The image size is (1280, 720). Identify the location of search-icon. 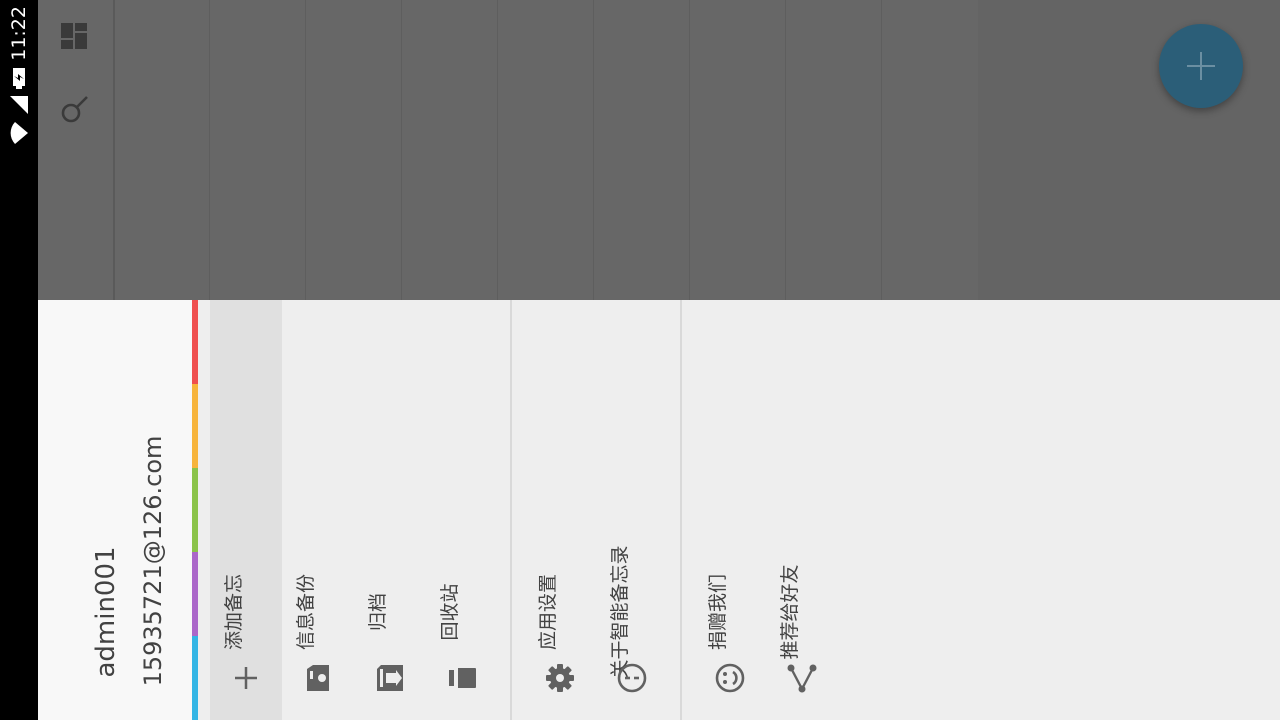
(75, 109).